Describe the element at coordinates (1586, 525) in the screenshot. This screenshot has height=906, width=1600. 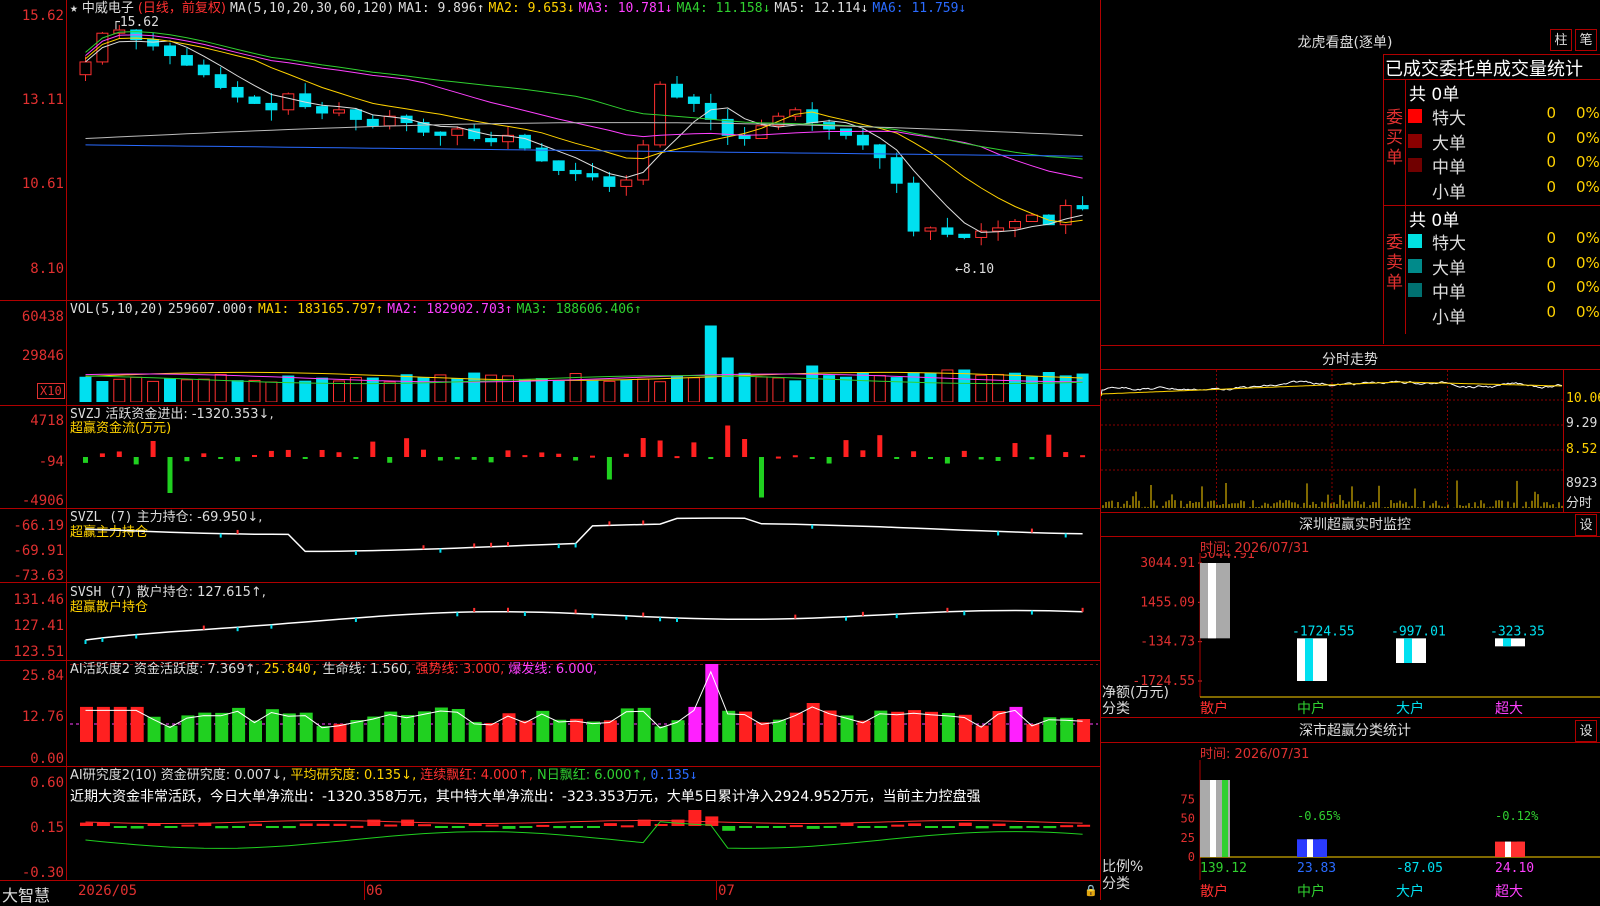
I see `sz-monitor-settings-button: 设` at that location.